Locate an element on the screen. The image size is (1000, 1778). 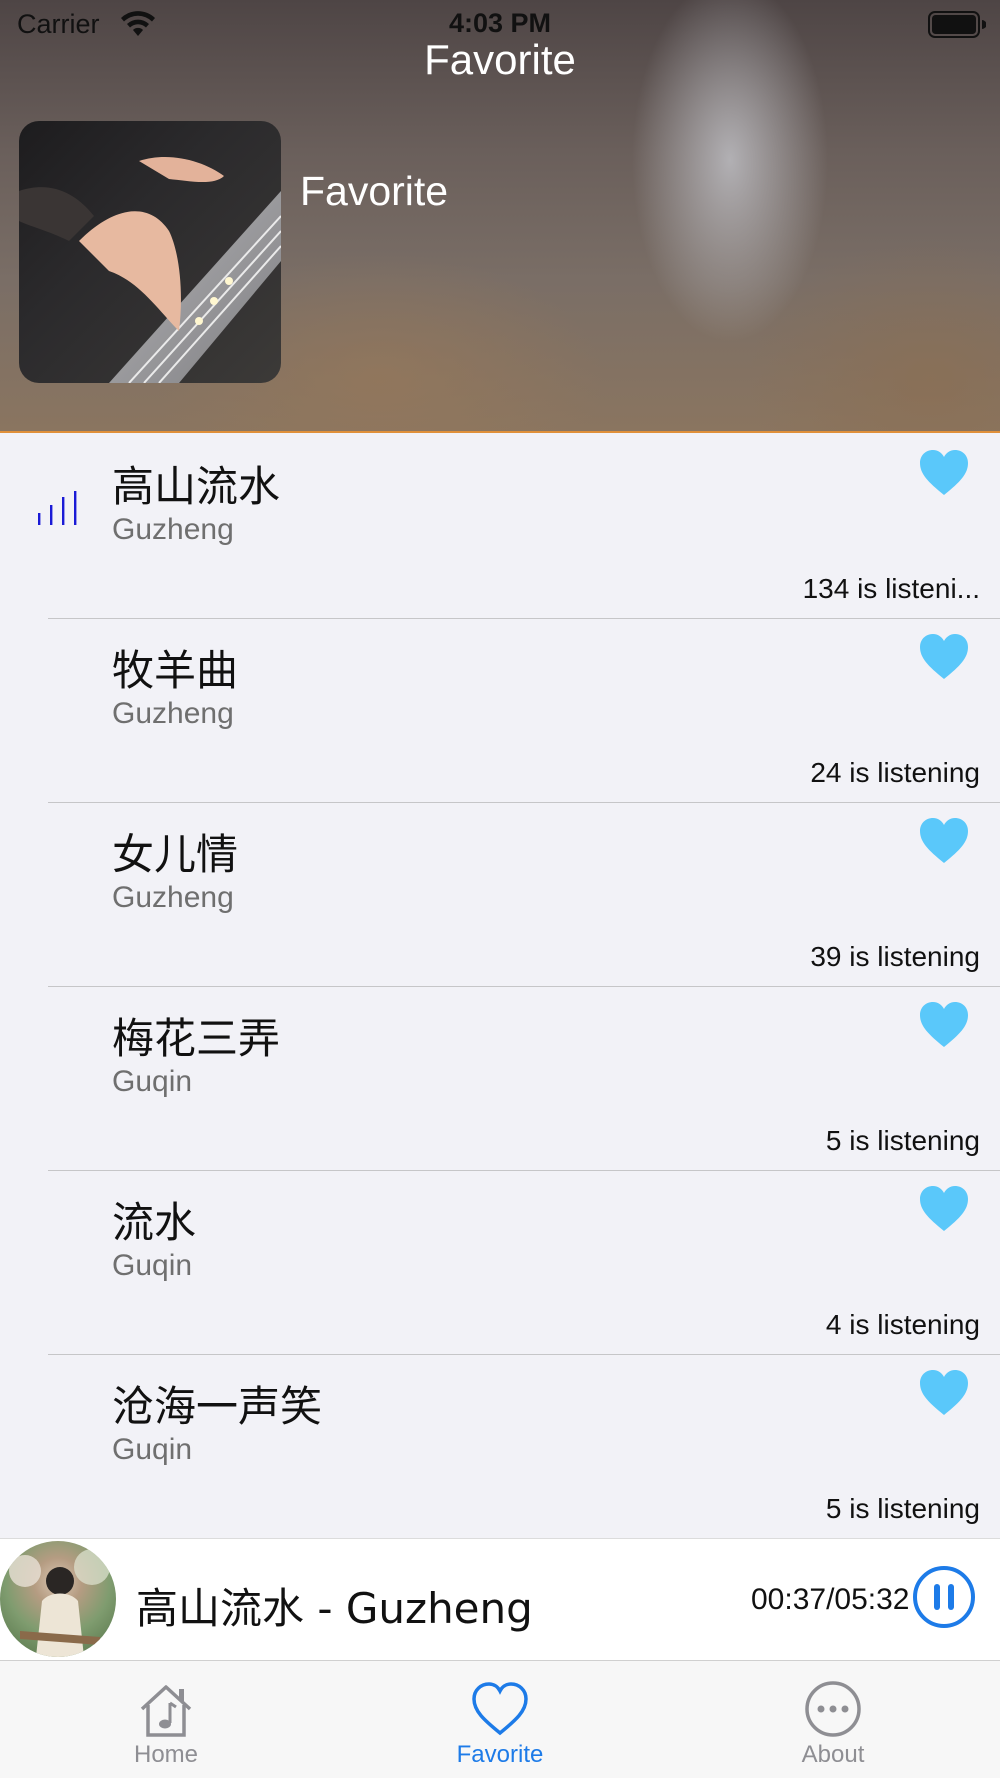
tab-label: Favorite is located at coordinates (500, 1754).